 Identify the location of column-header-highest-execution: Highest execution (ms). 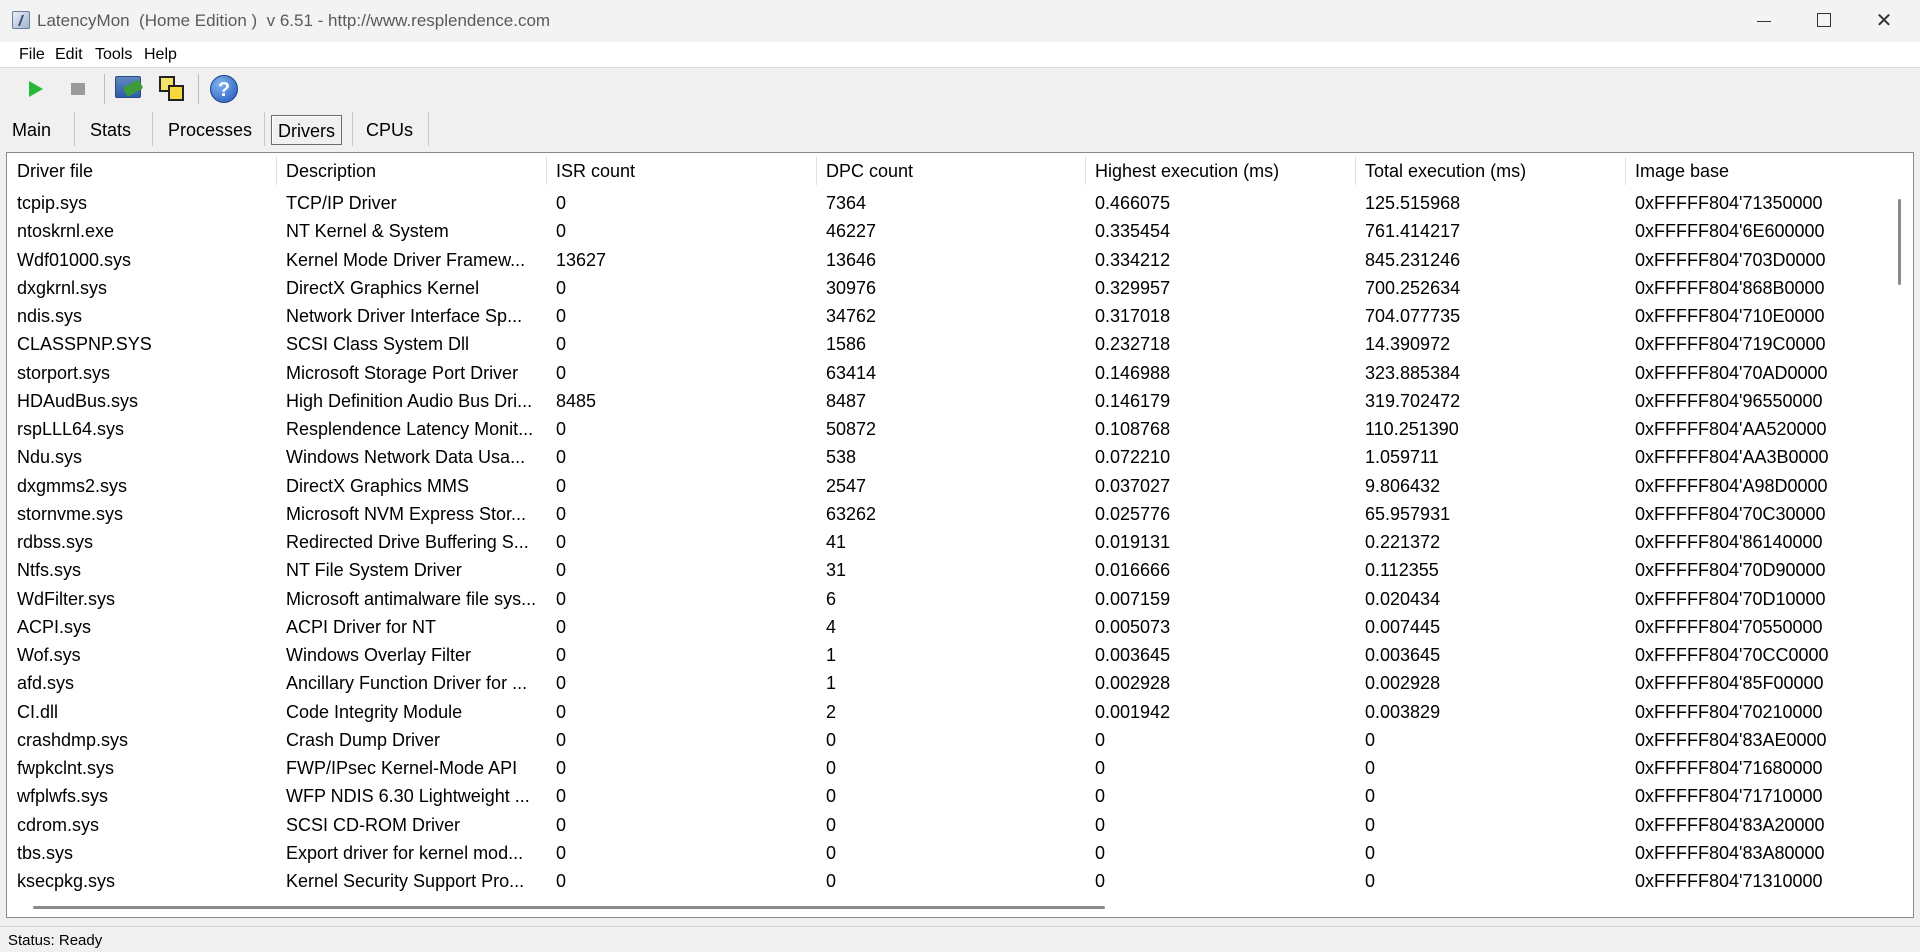
(1220, 171).